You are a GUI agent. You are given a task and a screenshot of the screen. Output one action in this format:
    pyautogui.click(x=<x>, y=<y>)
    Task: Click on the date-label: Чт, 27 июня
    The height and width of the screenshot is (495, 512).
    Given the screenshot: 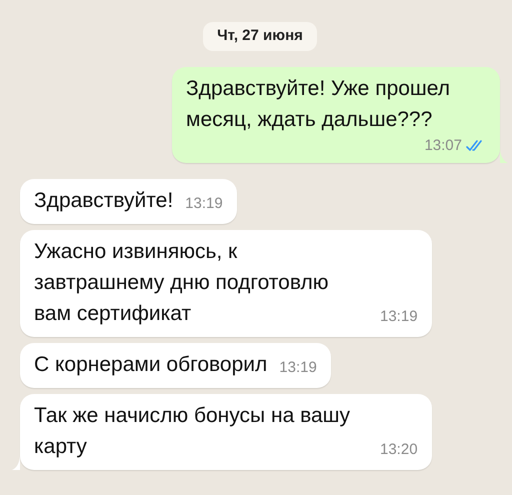 What is the action you would take?
    pyautogui.click(x=260, y=36)
    